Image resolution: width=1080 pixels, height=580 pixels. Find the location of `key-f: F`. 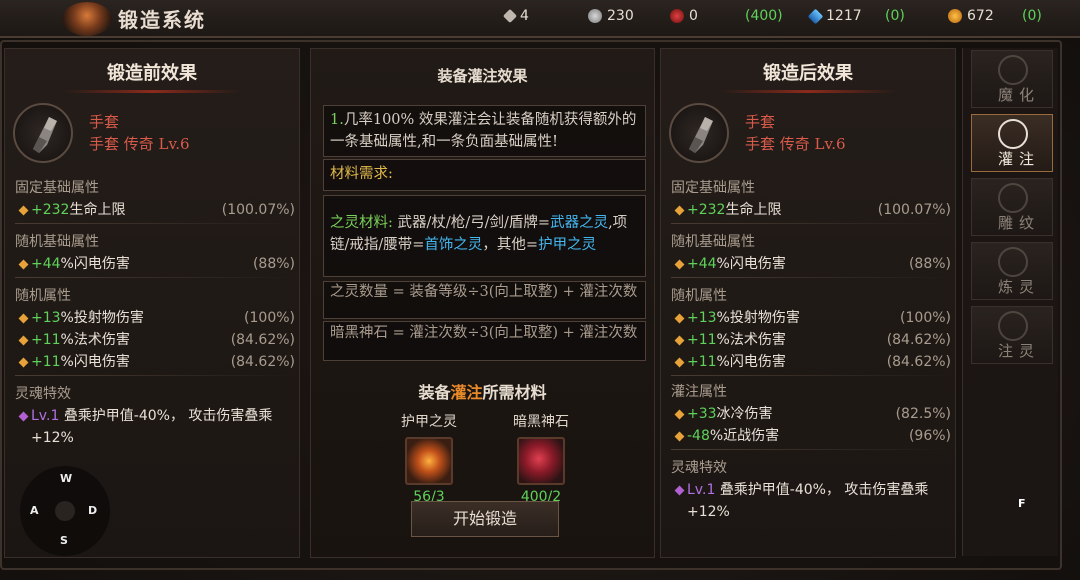

key-f: F is located at coordinates (1022, 503).